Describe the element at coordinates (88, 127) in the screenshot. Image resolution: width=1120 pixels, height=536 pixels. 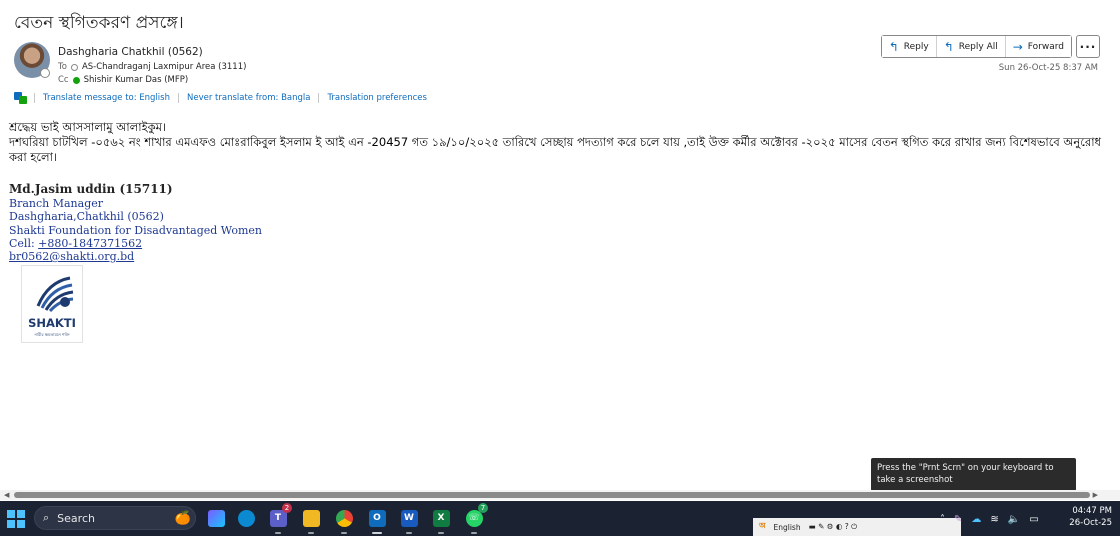
I see `body-greeting: শ্রদ্ধেয় ভাই আসসালামু আলাইকুম।` at that location.